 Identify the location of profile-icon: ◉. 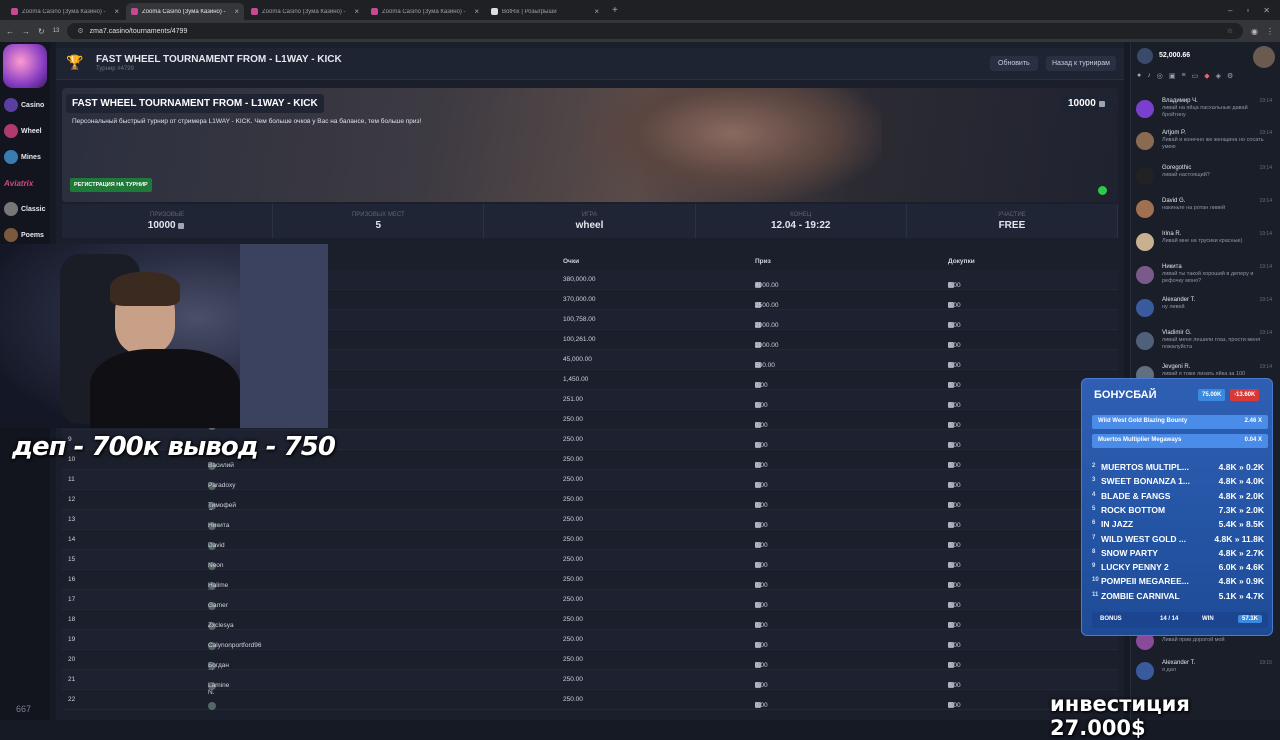
(1254, 31).